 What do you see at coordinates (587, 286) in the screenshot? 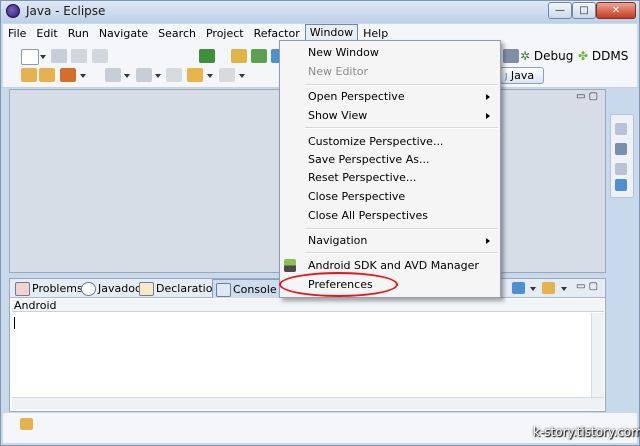
I see `view-window-controls: ▭ ▢` at bounding box center [587, 286].